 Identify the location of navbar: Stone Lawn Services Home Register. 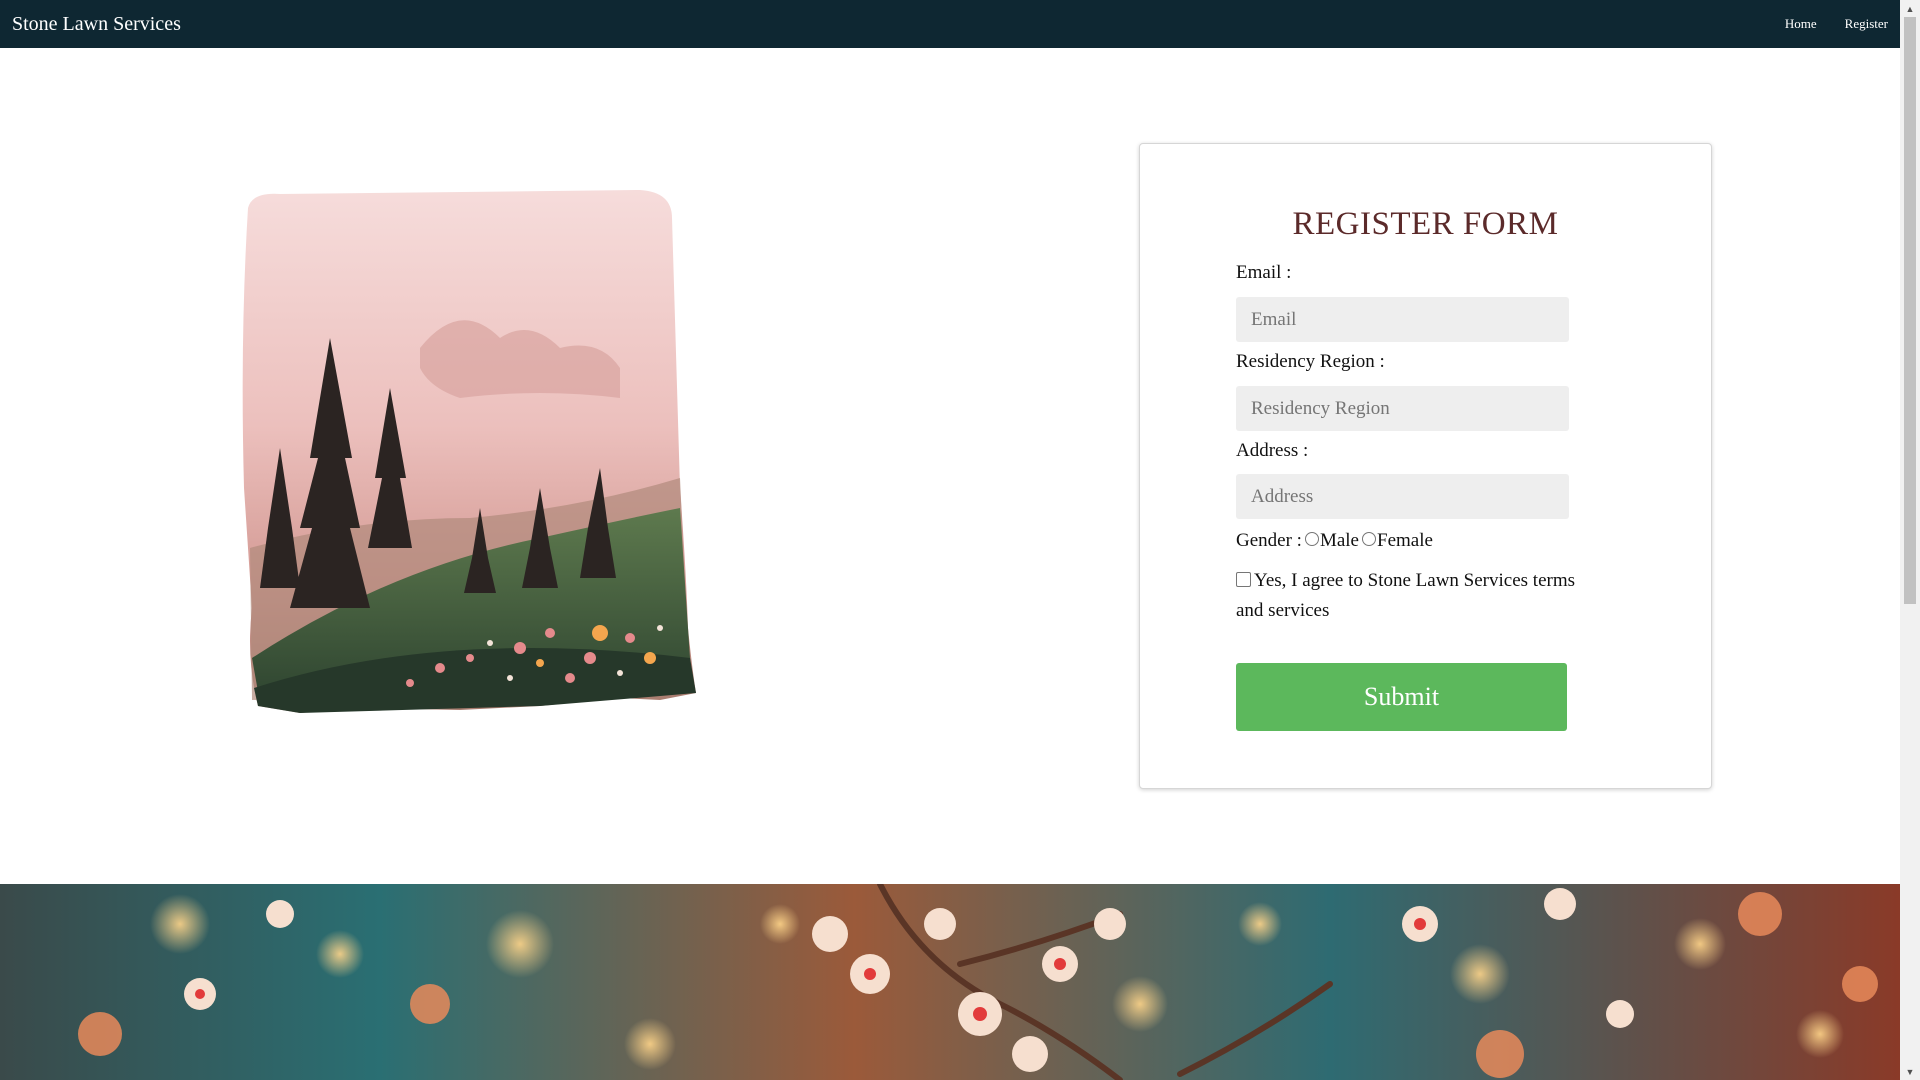
(950, 24).